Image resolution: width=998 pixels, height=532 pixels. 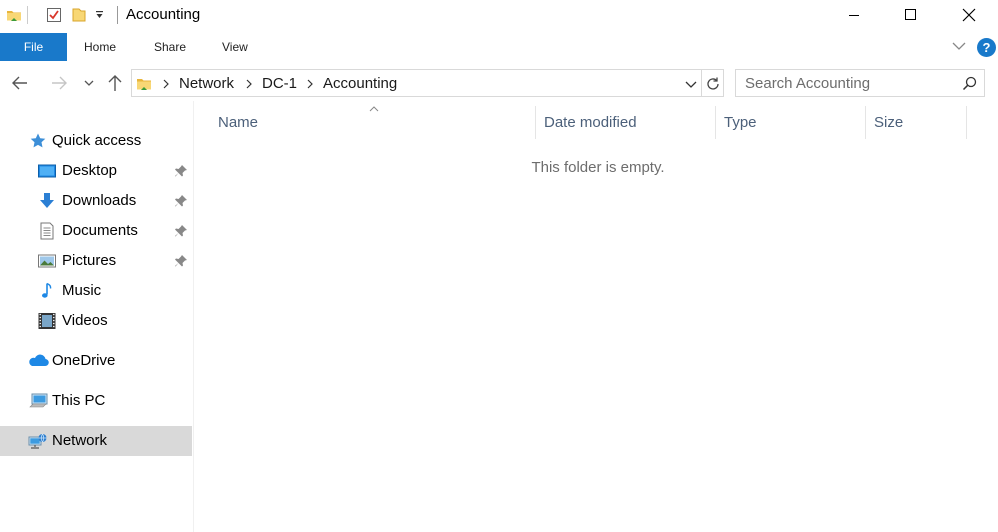 I want to click on desktop-icon, so click(x=47, y=171).